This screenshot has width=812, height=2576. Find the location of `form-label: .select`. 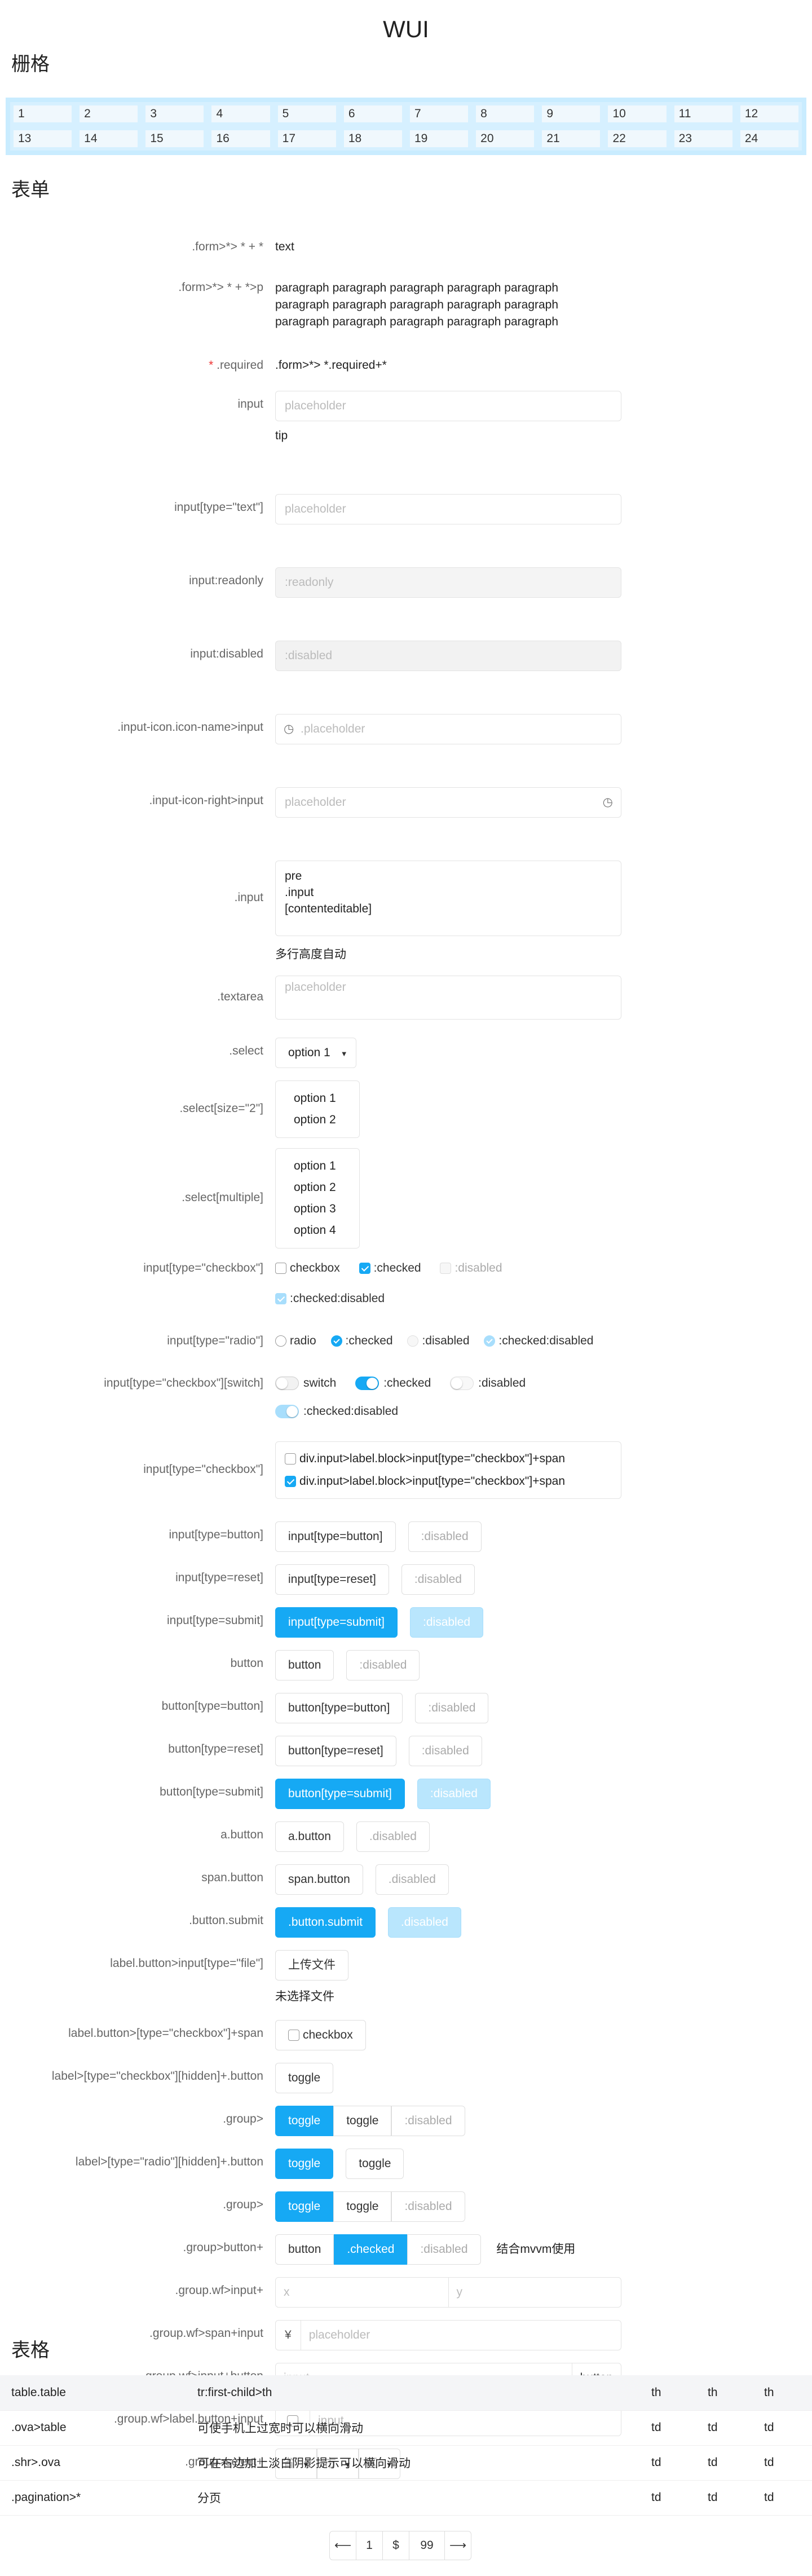

form-label: .select is located at coordinates (246, 1050).